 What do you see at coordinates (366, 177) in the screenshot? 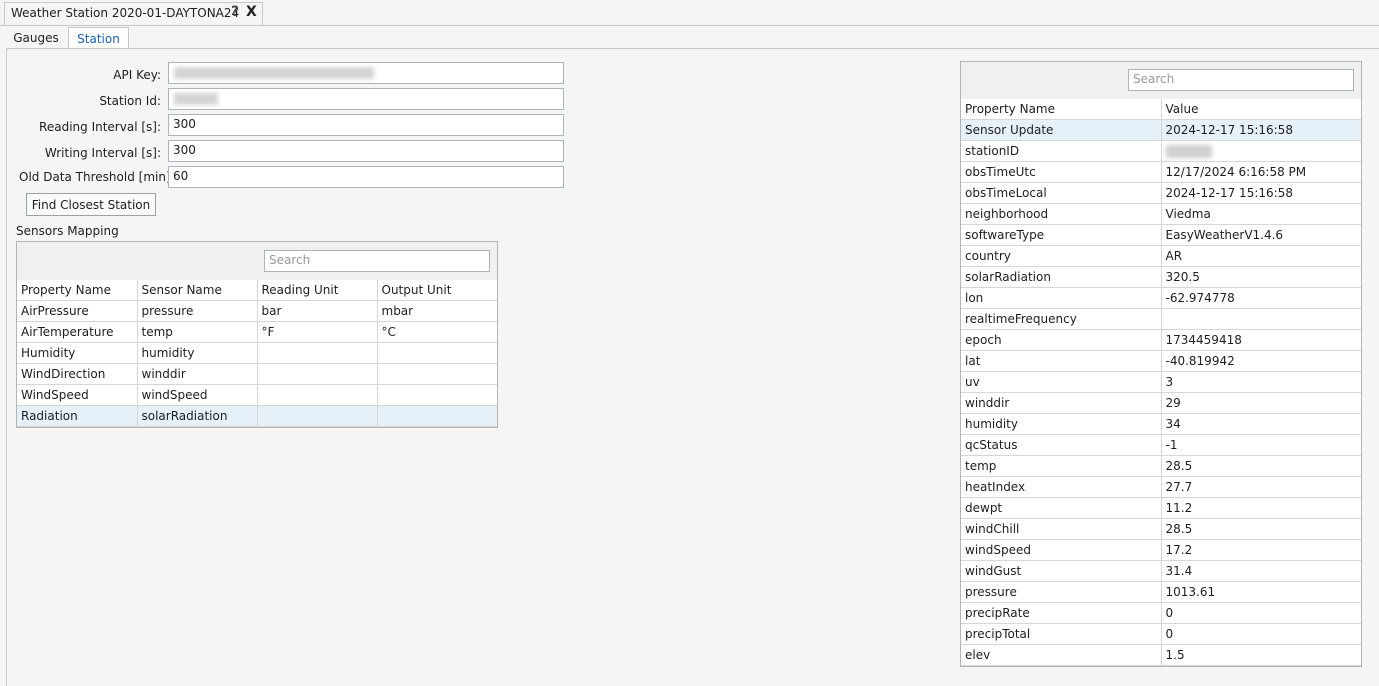
I see `old-data-threshold-input: 60` at bounding box center [366, 177].